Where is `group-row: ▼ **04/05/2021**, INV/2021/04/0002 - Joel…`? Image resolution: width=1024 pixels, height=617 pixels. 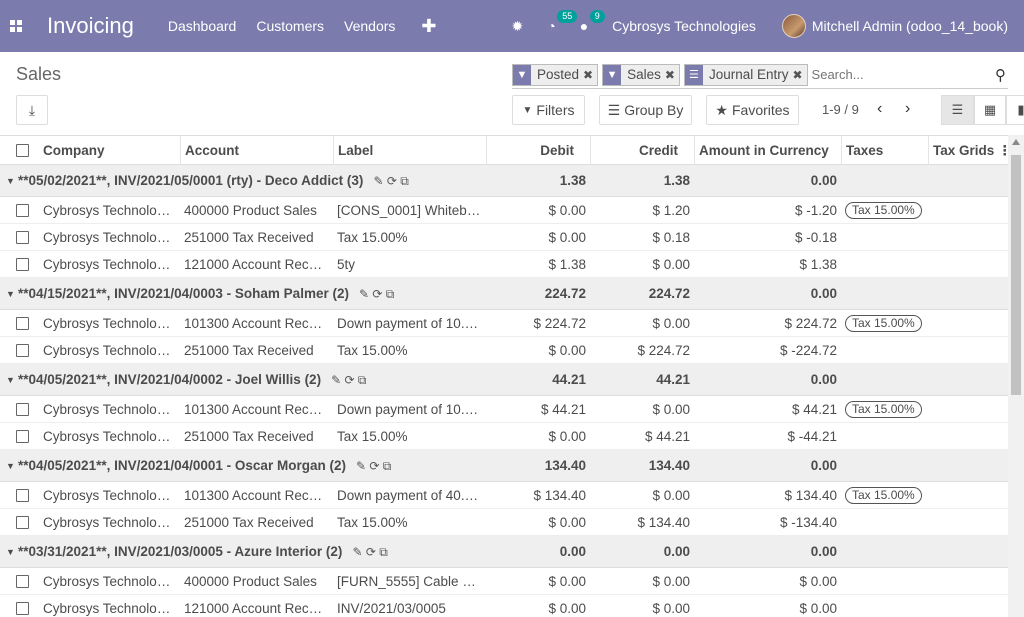 group-row: ▼ **04/05/2021**, INV/2021/04/0002 - Joel… is located at coordinates (504, 380).